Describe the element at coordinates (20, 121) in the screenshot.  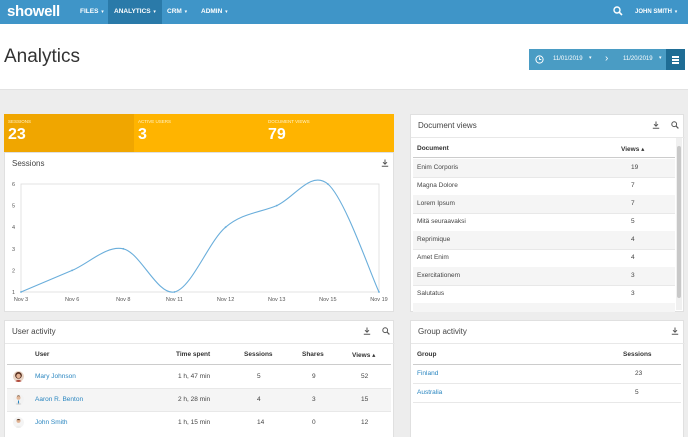
I see `stat-label: SESSIONS` at that location.